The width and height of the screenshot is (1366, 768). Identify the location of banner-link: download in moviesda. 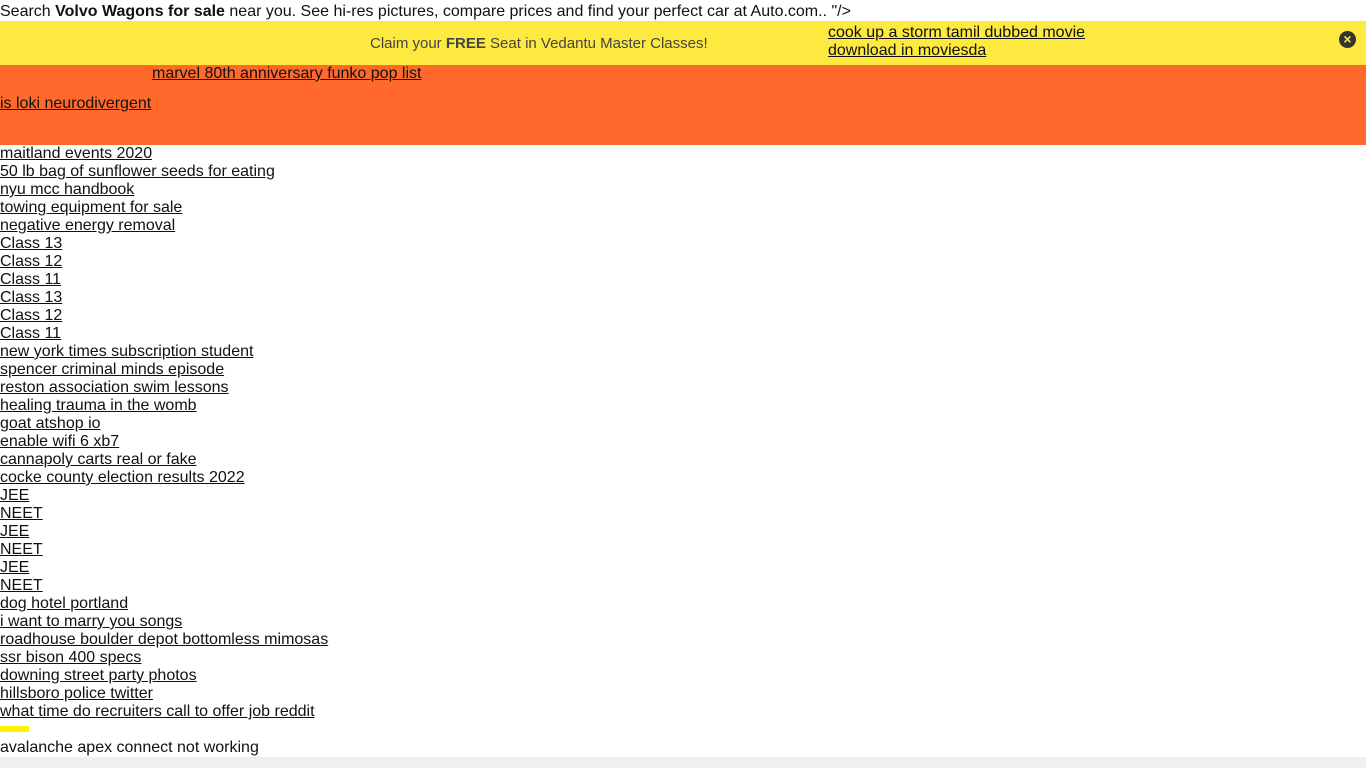
(907, 50).